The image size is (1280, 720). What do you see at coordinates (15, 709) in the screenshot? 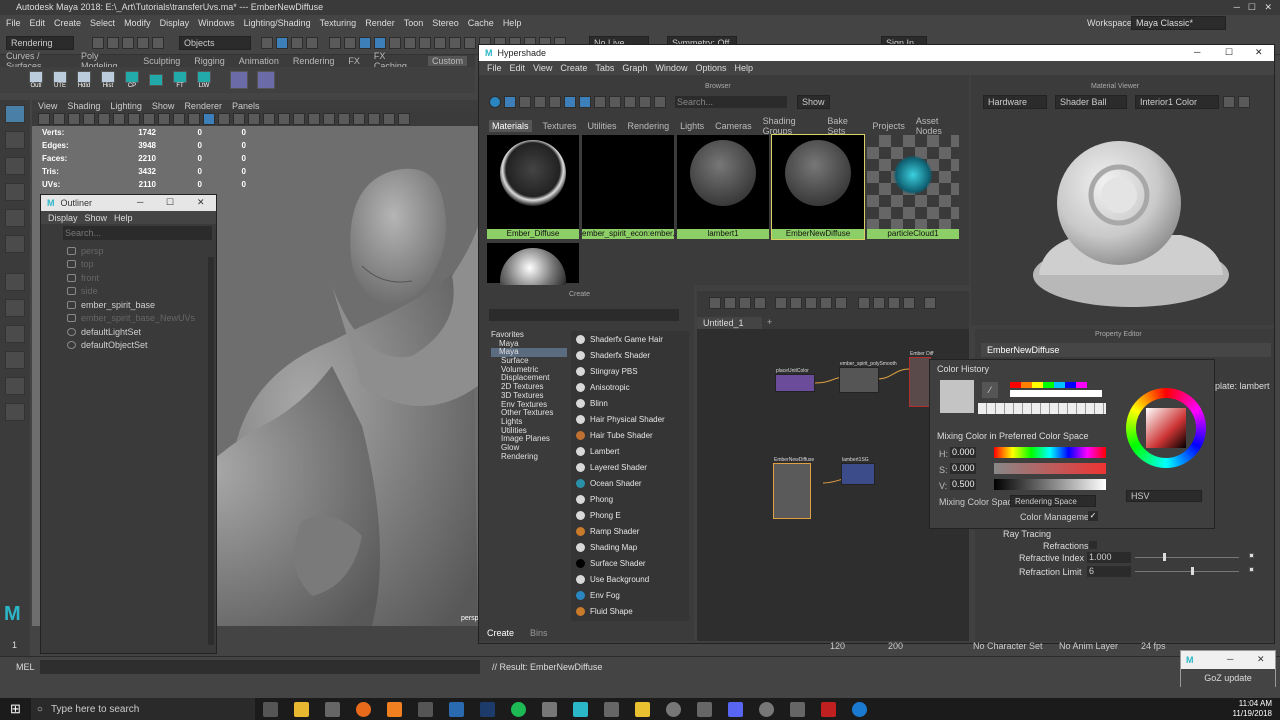
I see `windows-start-icon: ⊞` at bounding box center [15, 709].